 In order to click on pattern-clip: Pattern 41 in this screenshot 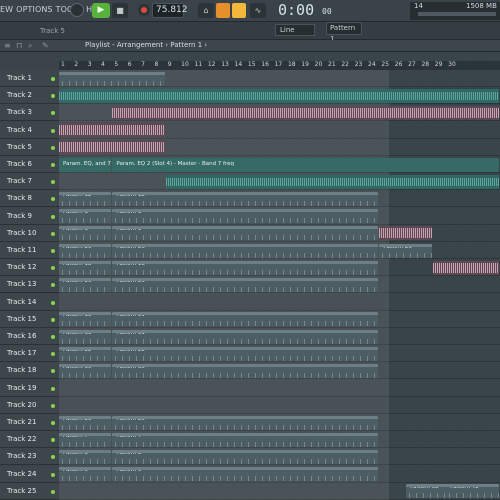, I will do `click(472, 491)`.